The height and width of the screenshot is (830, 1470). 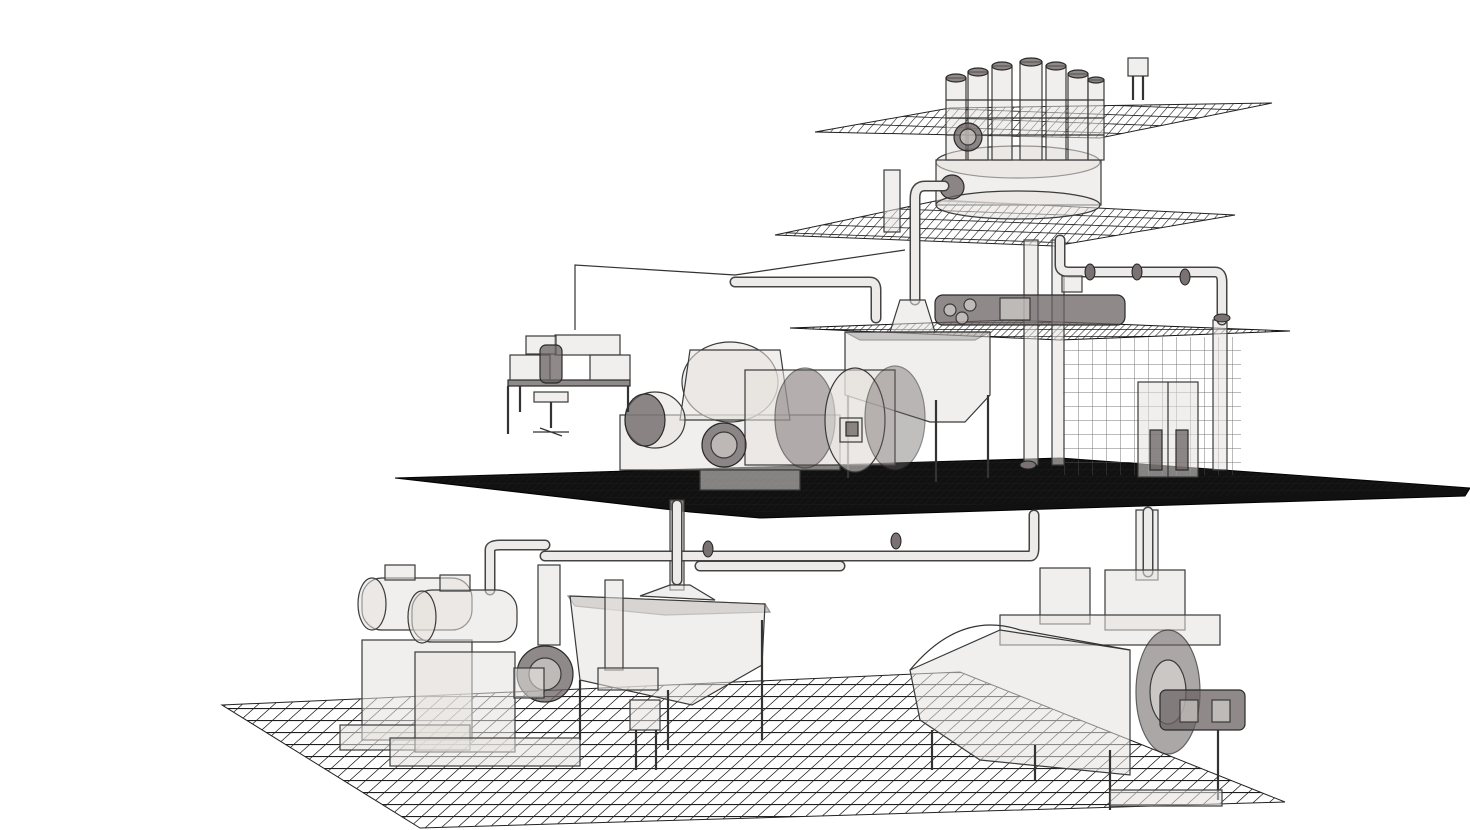 What do you see at coordinates (892, 201) in the screenshot?
I see `feed-standpipe` at bounding box center [892, 201].